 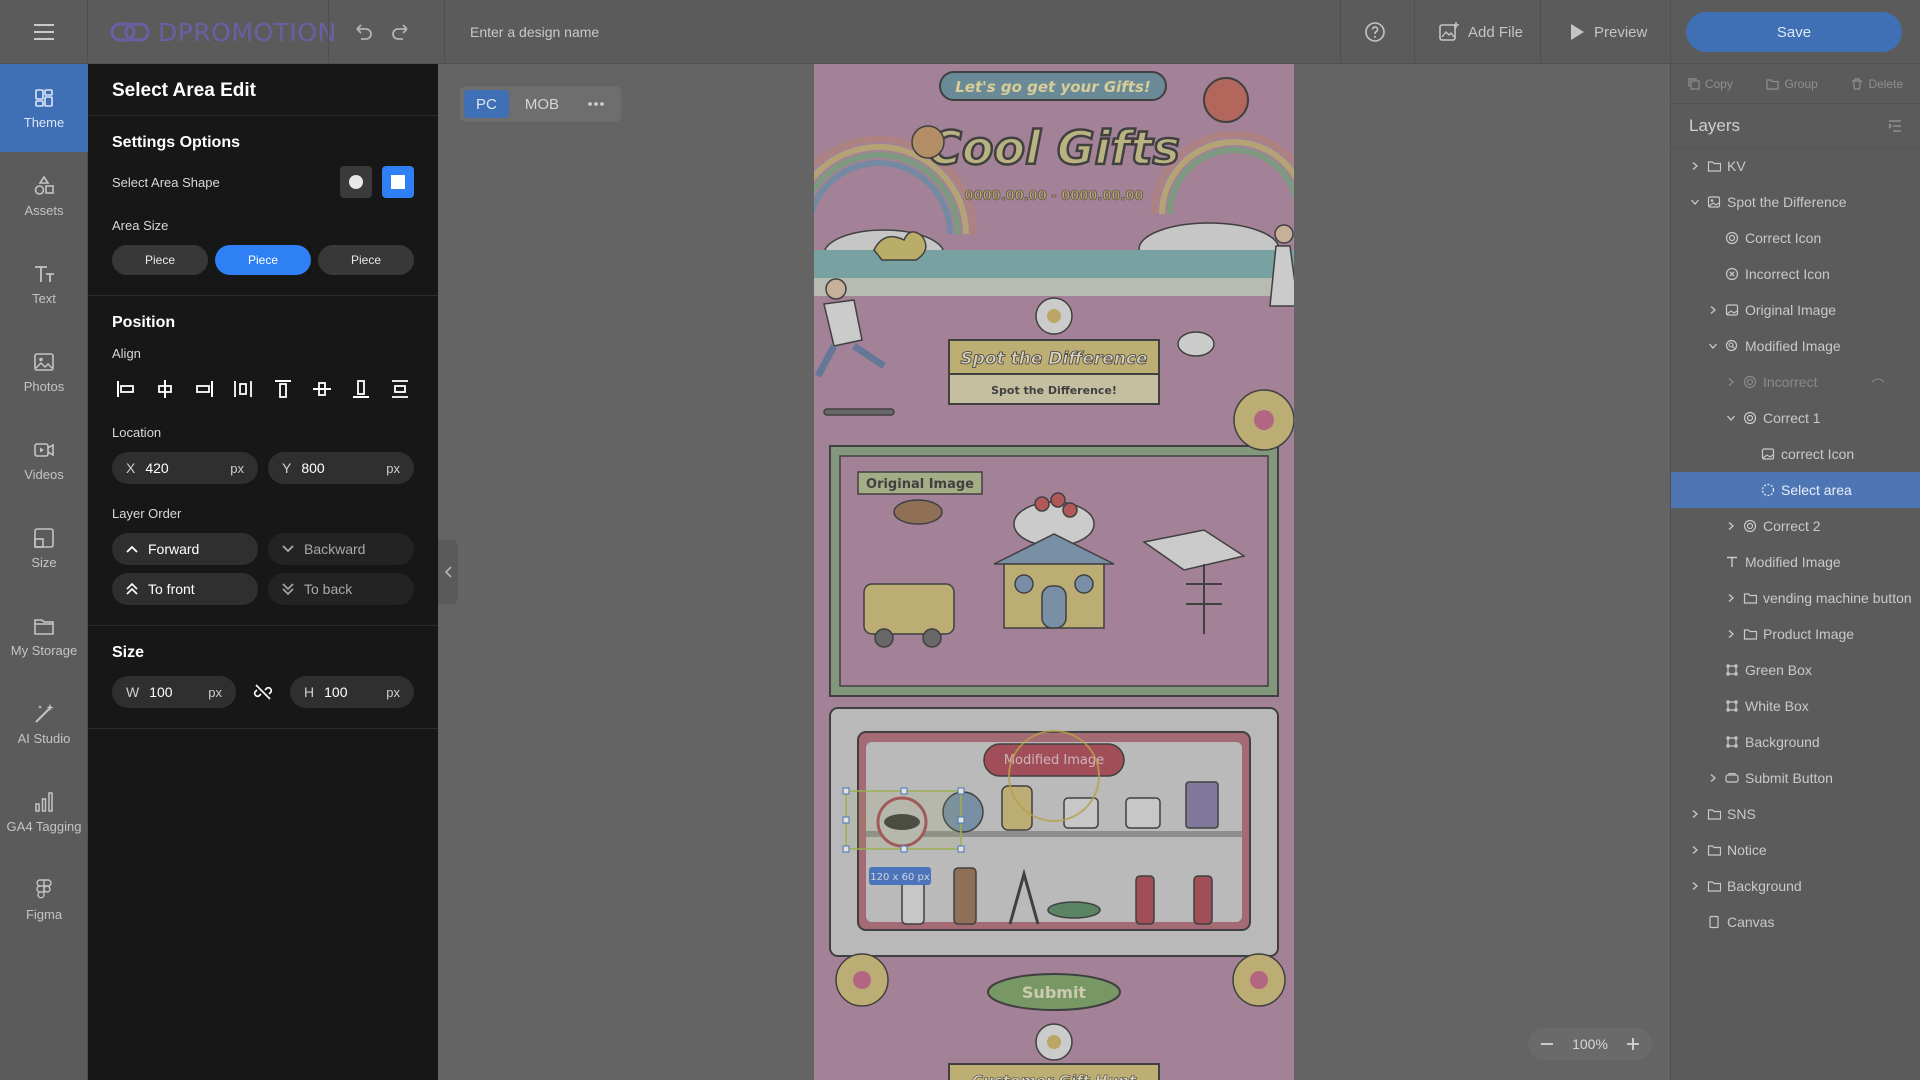 What do you see at coordinates (44, 636) in the screenshot?
I see `nav-item-my-storage: My Storage` at bounding box center [44, 636].